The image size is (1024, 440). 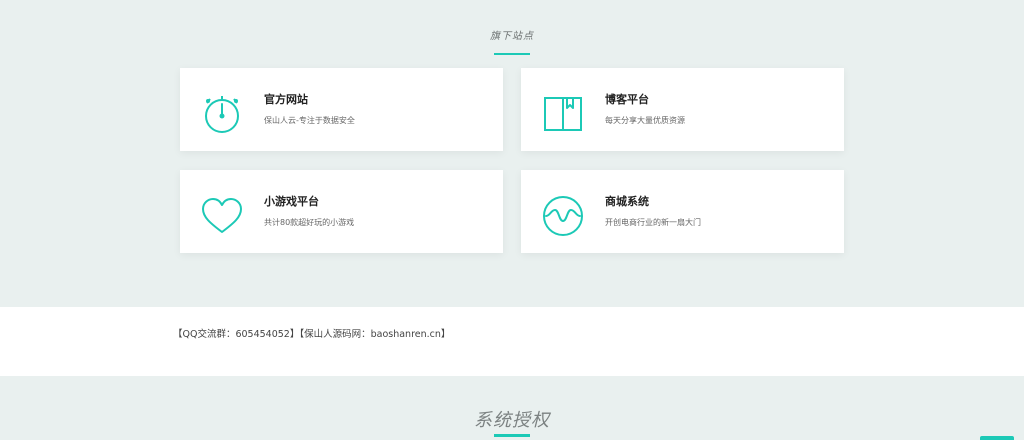 I want to click on wave-circle-icon, so click(x=563, y=216).